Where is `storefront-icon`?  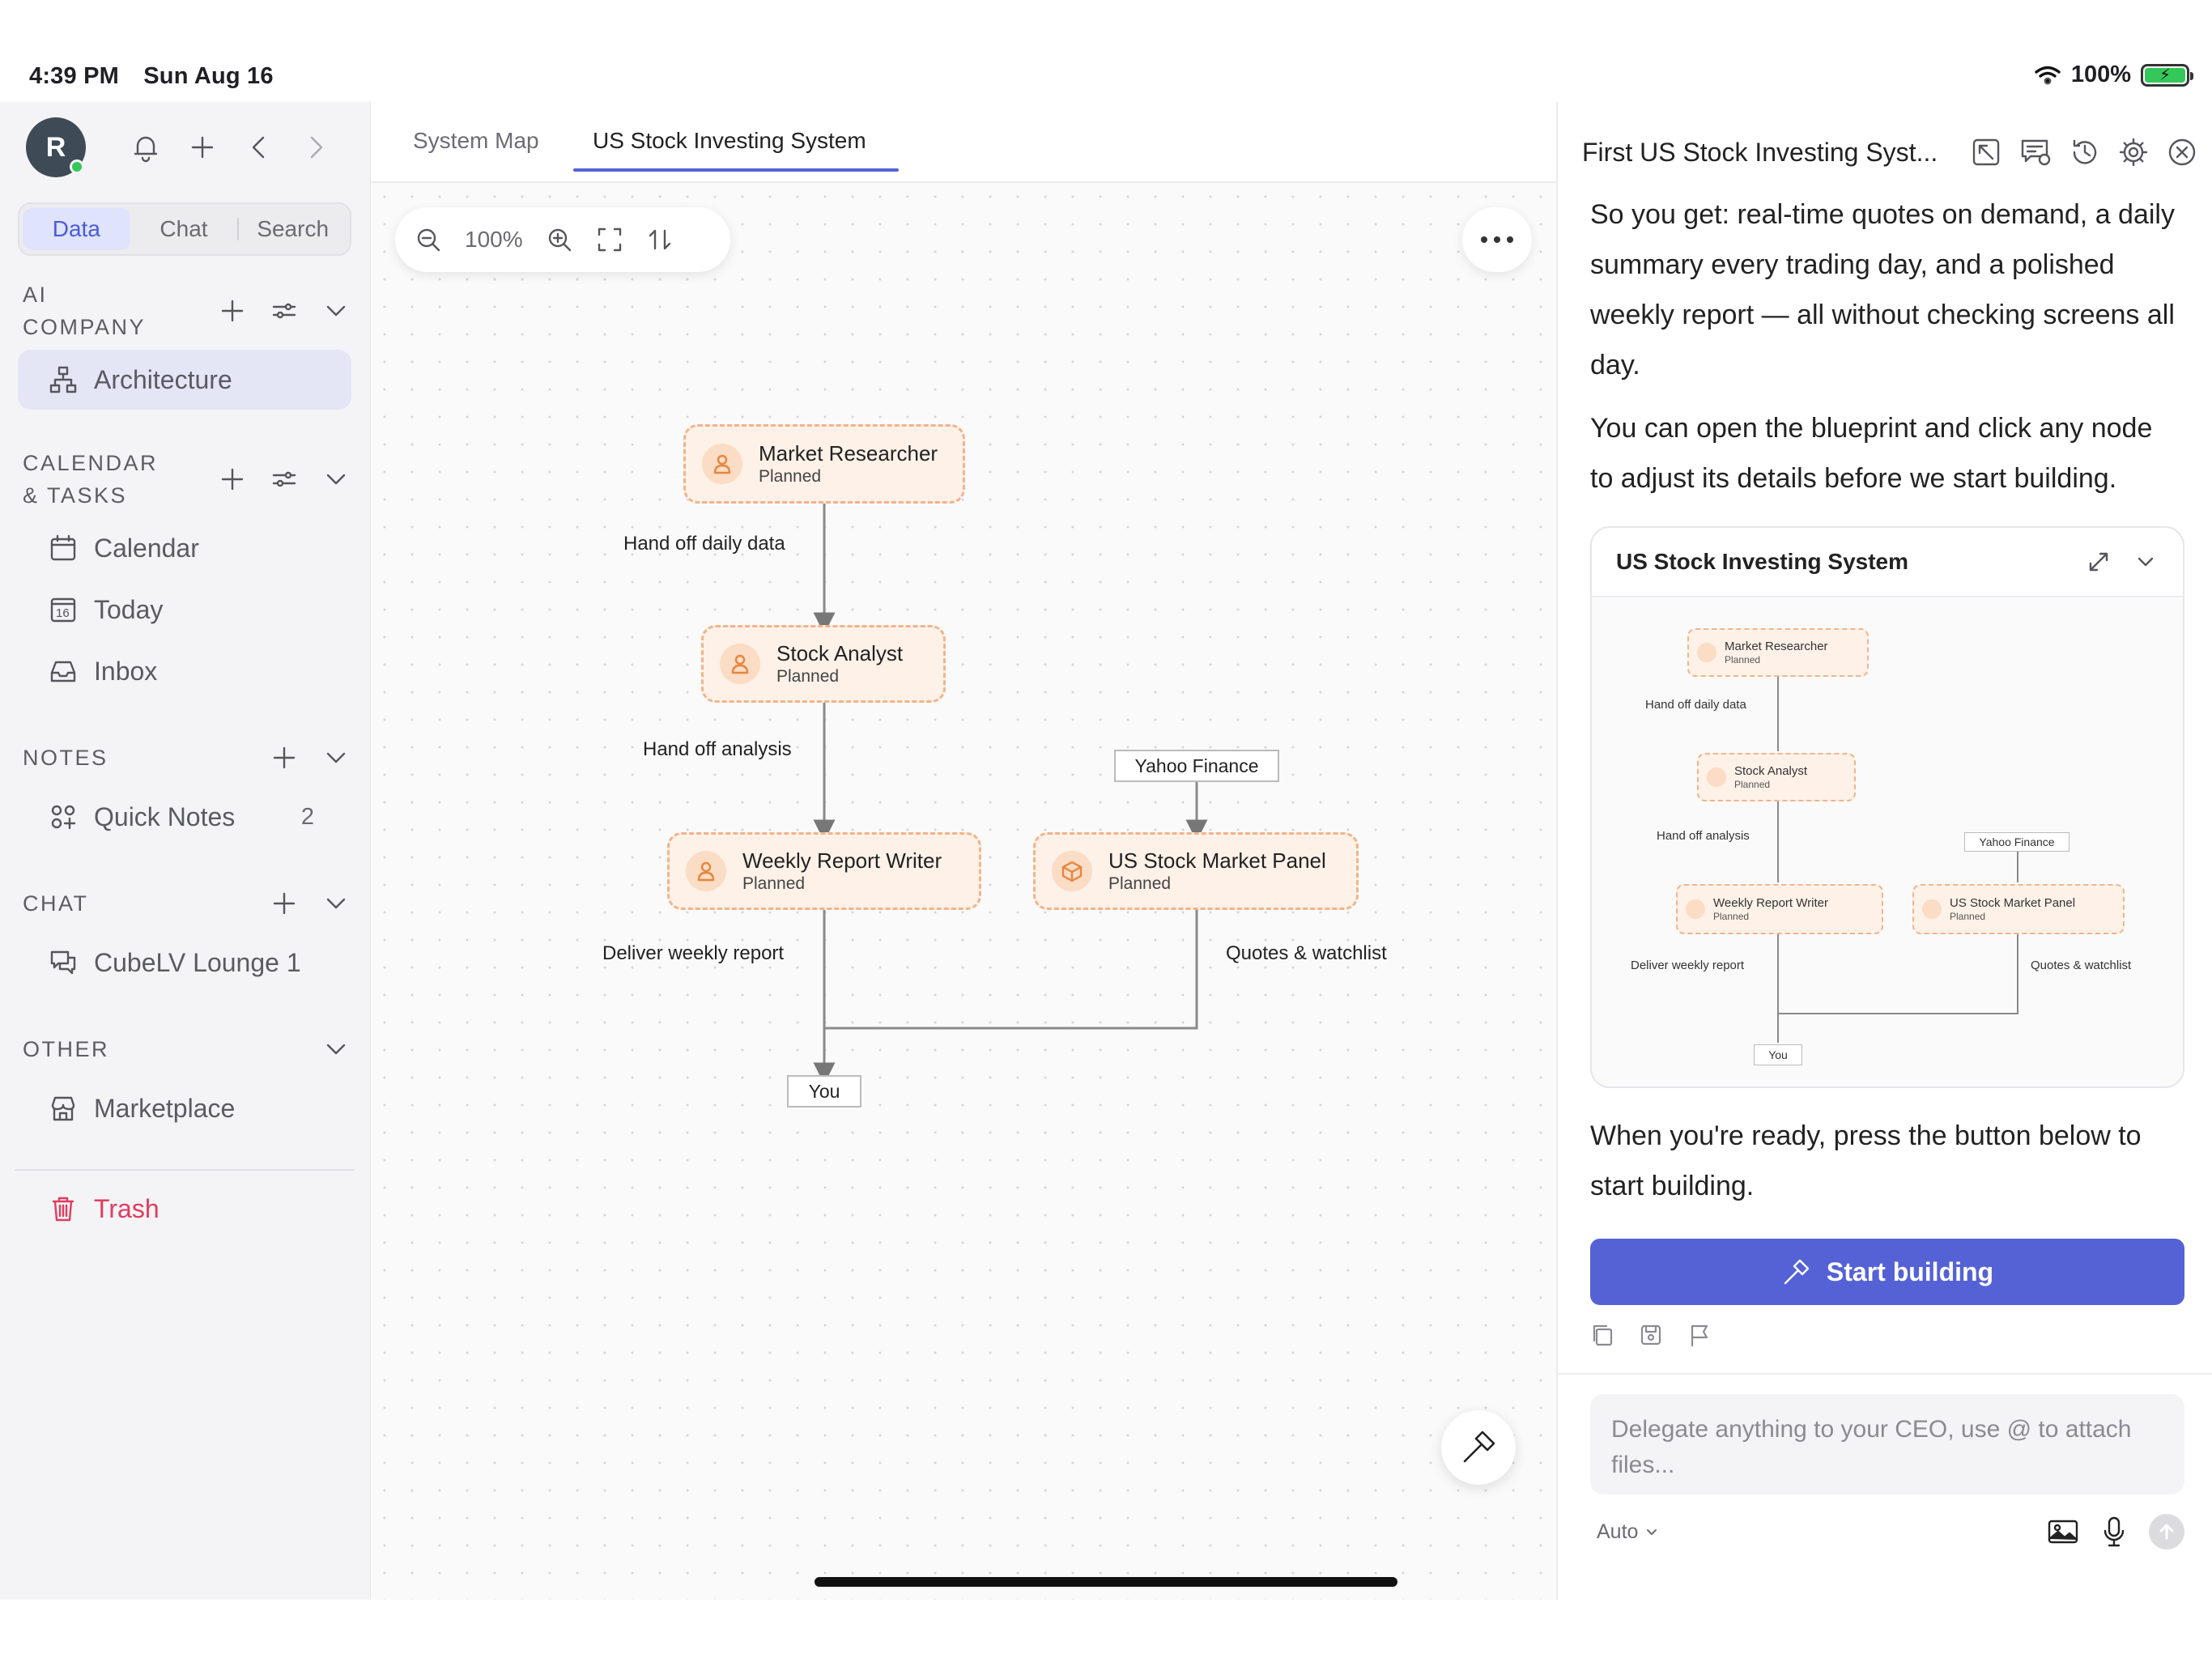 storefront-icon is located at coordinates (64, 1108).